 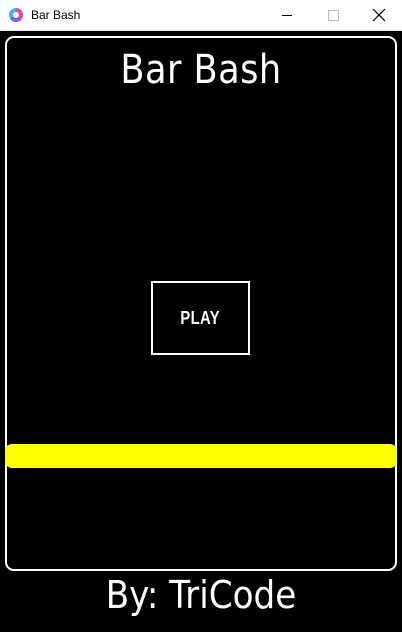 I want to click on maximize-icon, so click(x=333, y=15).